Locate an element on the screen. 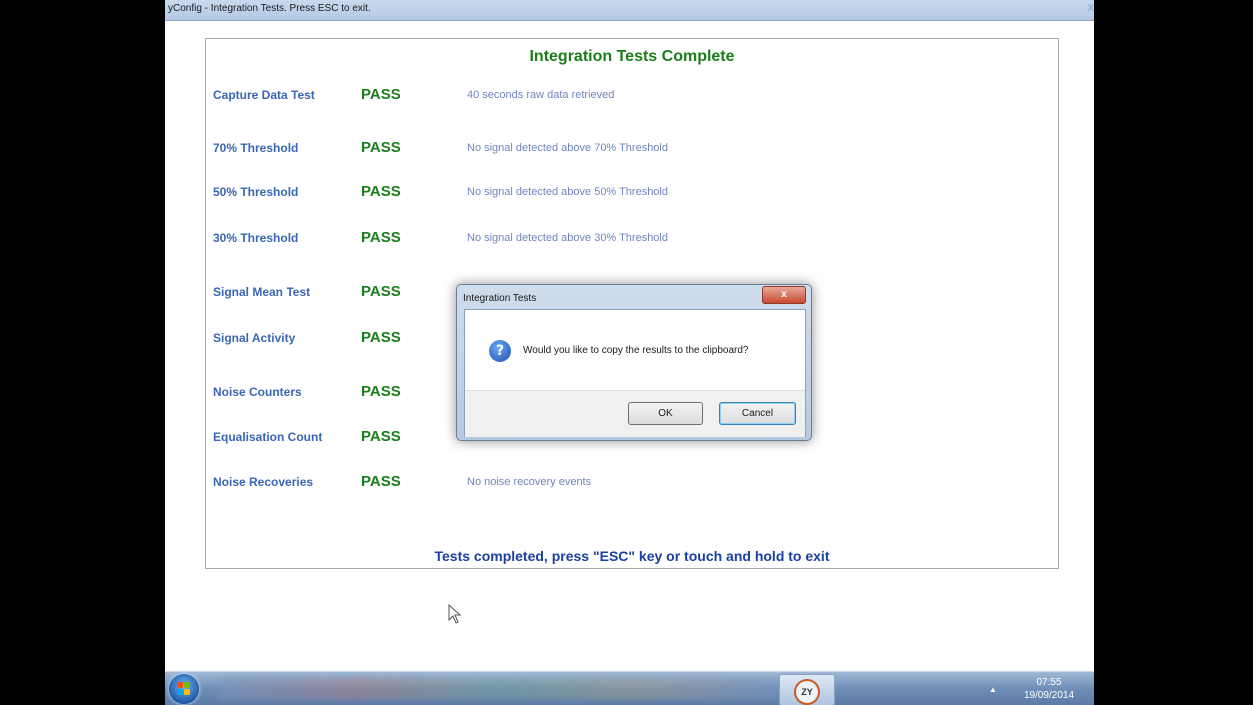 The image size is (1253, 705). taskbar-app-zy: ZY is located at coordinates (807, 689).